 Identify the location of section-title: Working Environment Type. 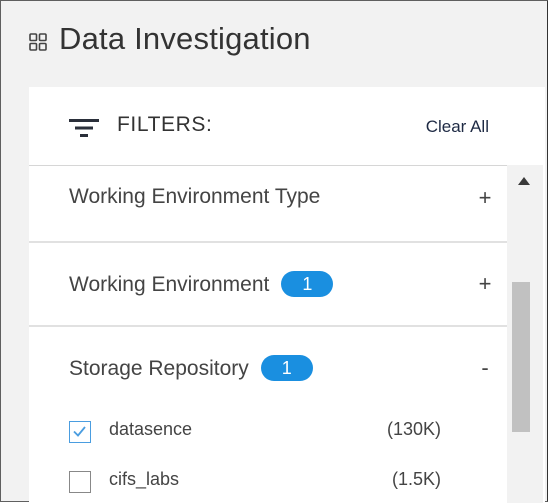
(194, 197).